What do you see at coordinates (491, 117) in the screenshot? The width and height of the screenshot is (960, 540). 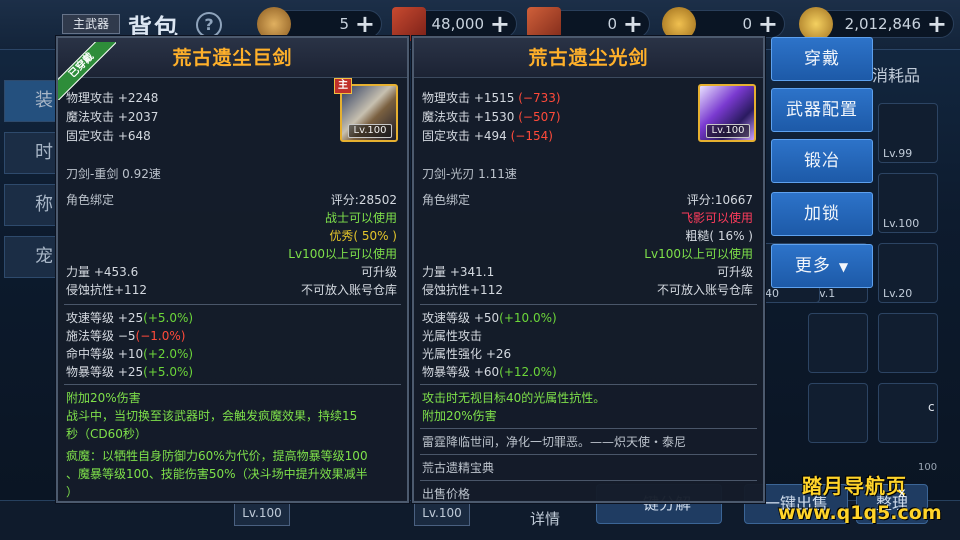 I see `stat-magic-attack: 魔法攻击 +1530 (−507)` at bounding box center [491, 117].